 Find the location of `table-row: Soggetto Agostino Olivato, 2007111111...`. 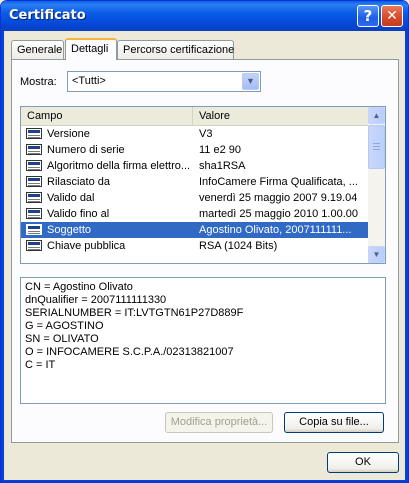

table-row: Soggetto Agostino Olivato, 2007111111... is located at coordinates (194, 230).